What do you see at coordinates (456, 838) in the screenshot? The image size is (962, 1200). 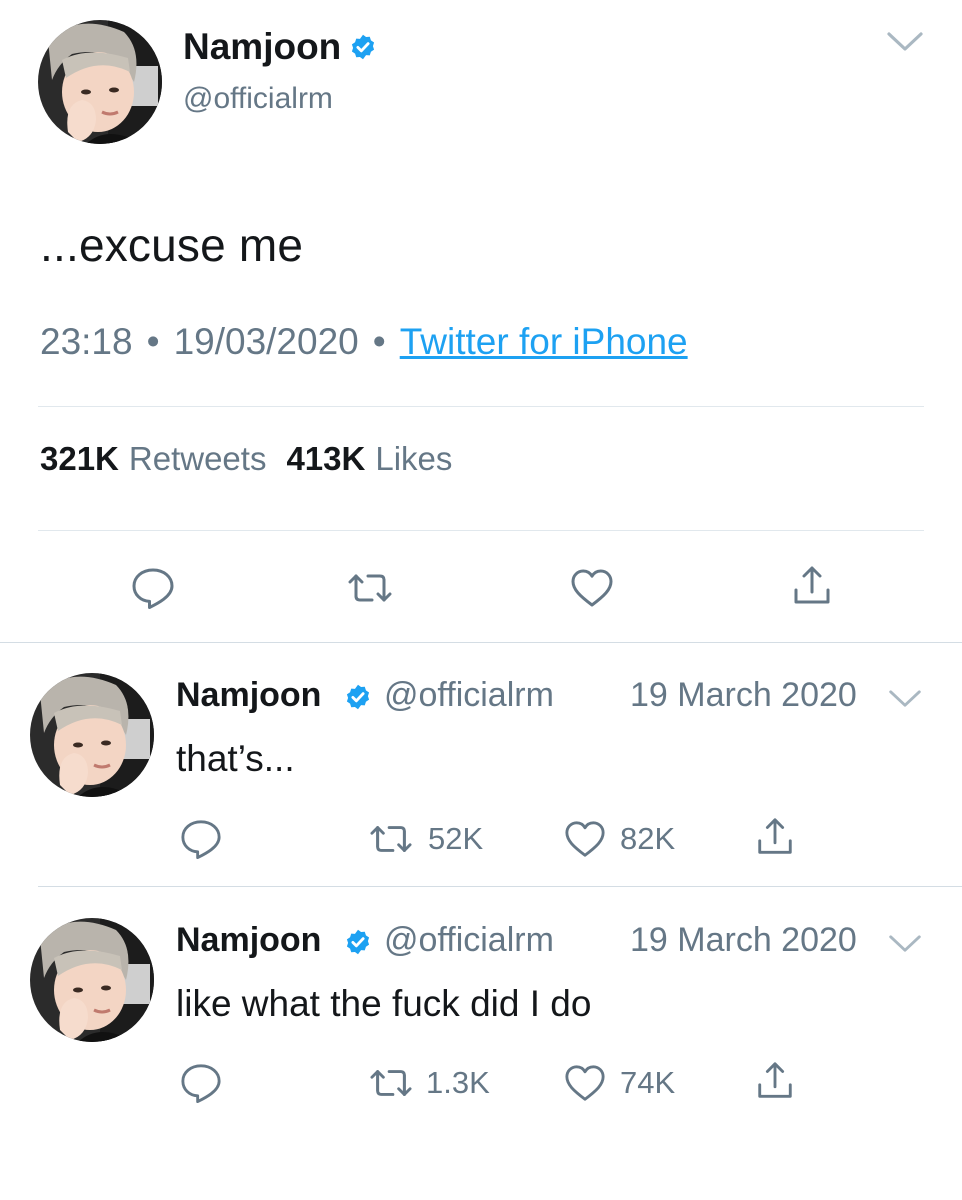 I see `retweet-count: 52K` at bounding box center [456, 838].